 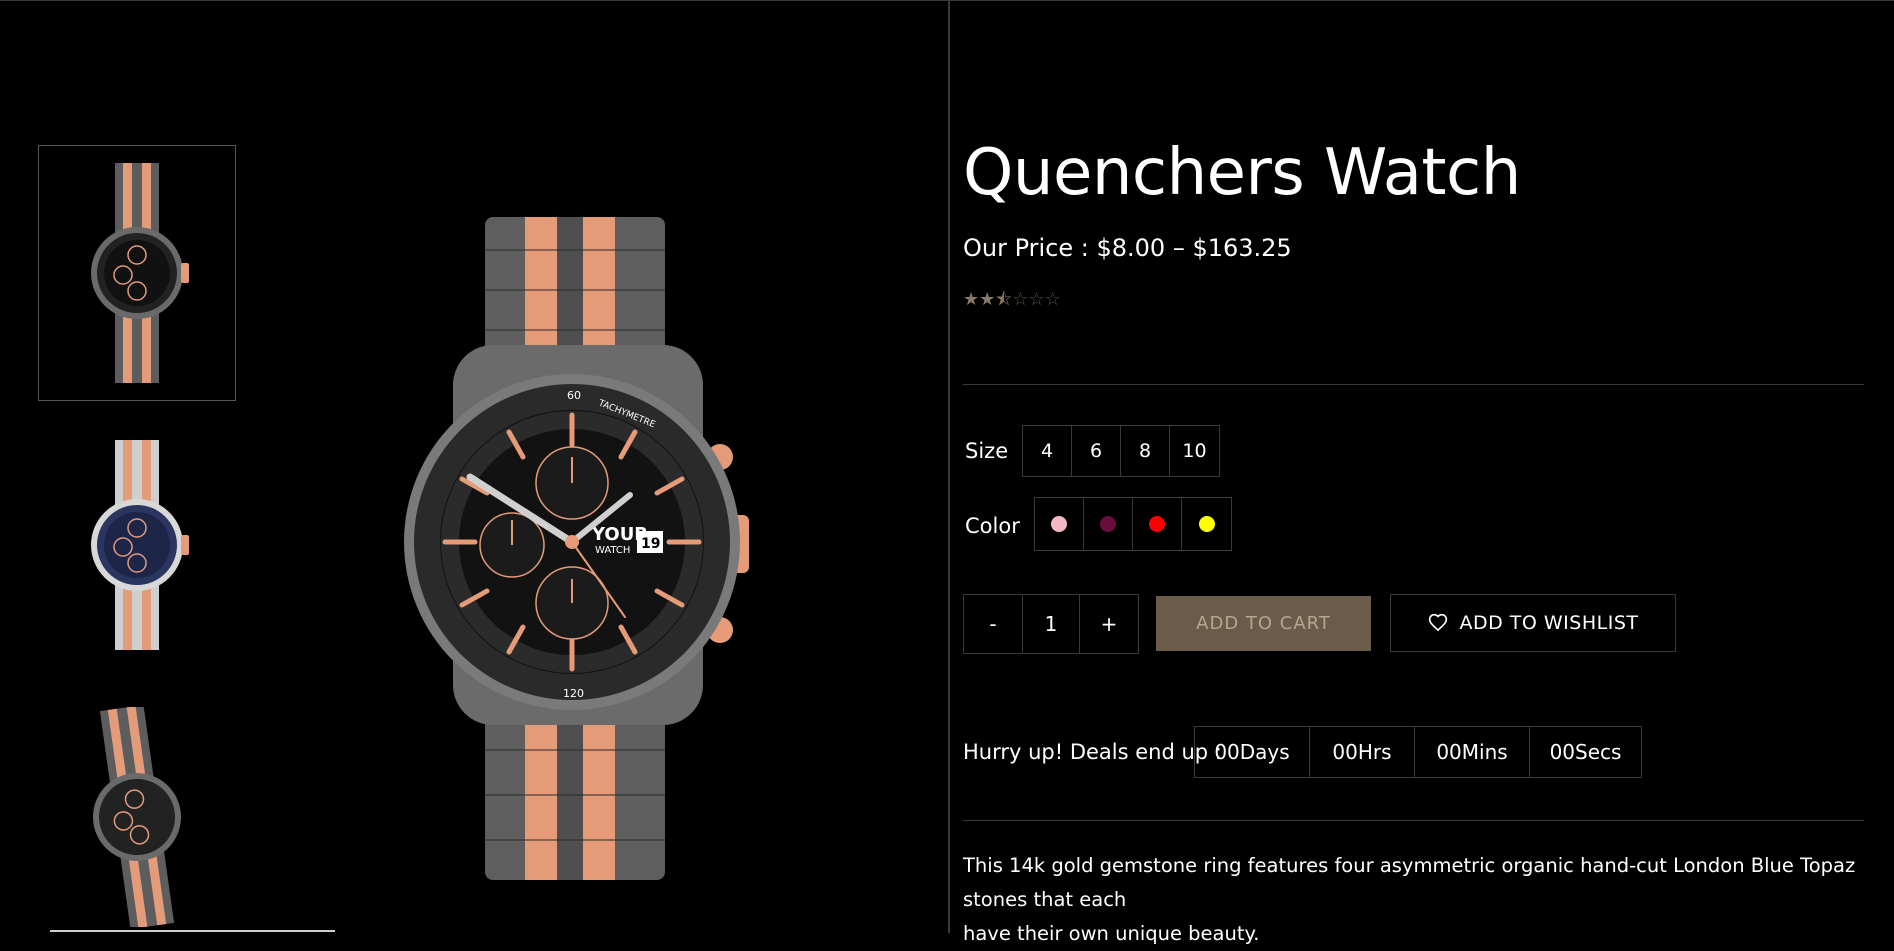 I want to click on color-option-pink, so click(x=1059, y=524).